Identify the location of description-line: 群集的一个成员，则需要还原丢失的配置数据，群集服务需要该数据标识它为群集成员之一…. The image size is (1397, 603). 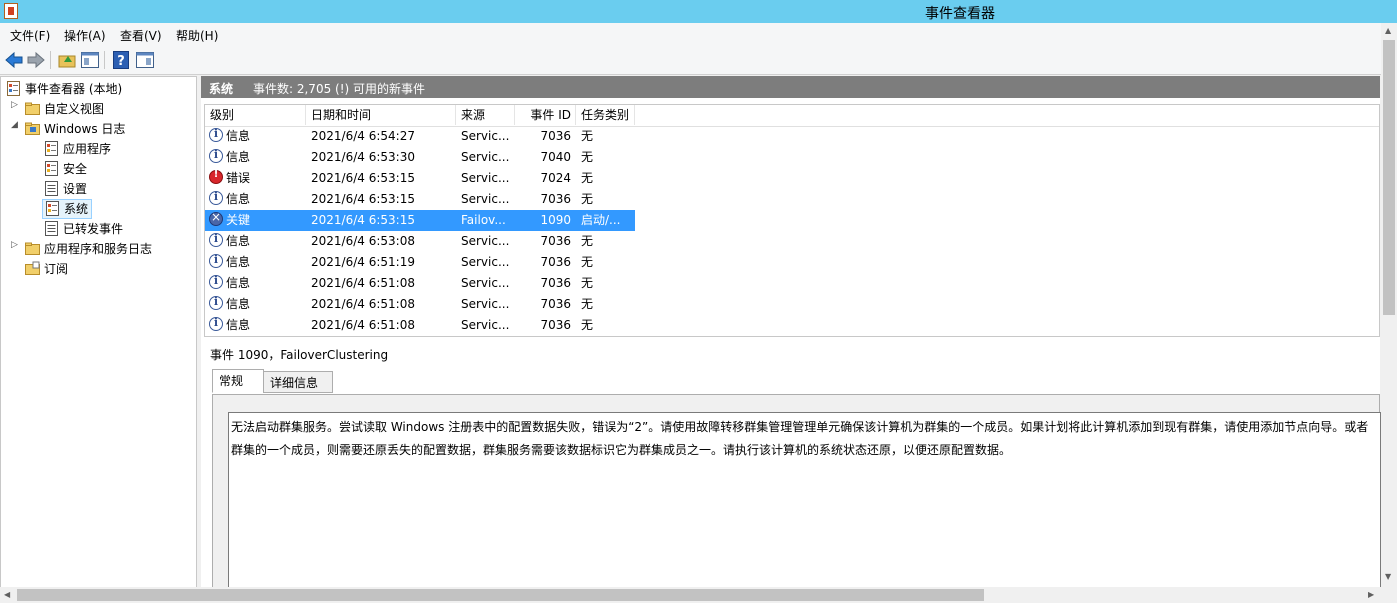
(621, 450).